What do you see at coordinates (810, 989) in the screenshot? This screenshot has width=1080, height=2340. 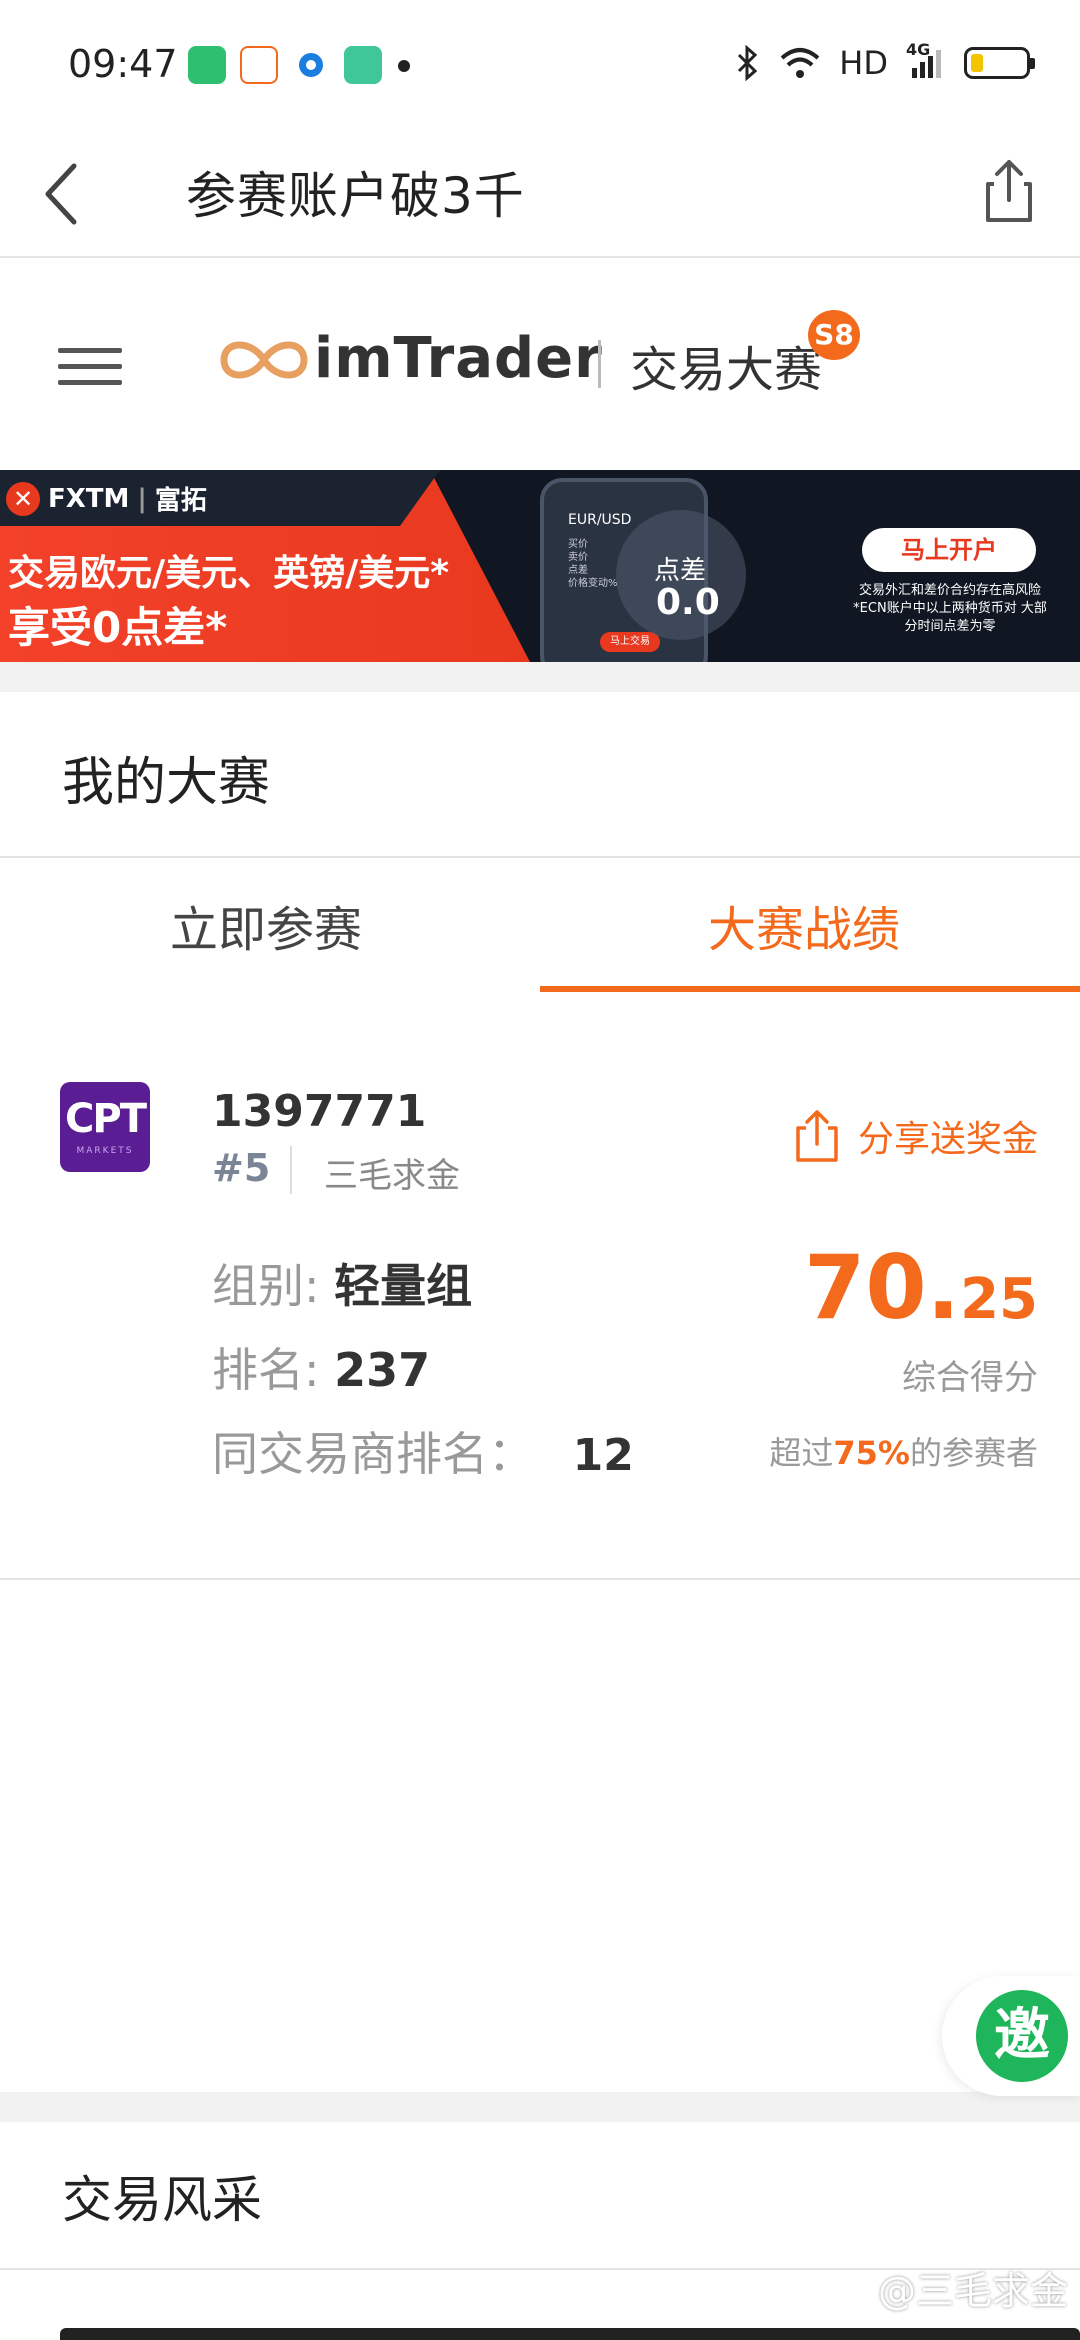 I see `active-tab-indicator` at bounding box center [810, 989].